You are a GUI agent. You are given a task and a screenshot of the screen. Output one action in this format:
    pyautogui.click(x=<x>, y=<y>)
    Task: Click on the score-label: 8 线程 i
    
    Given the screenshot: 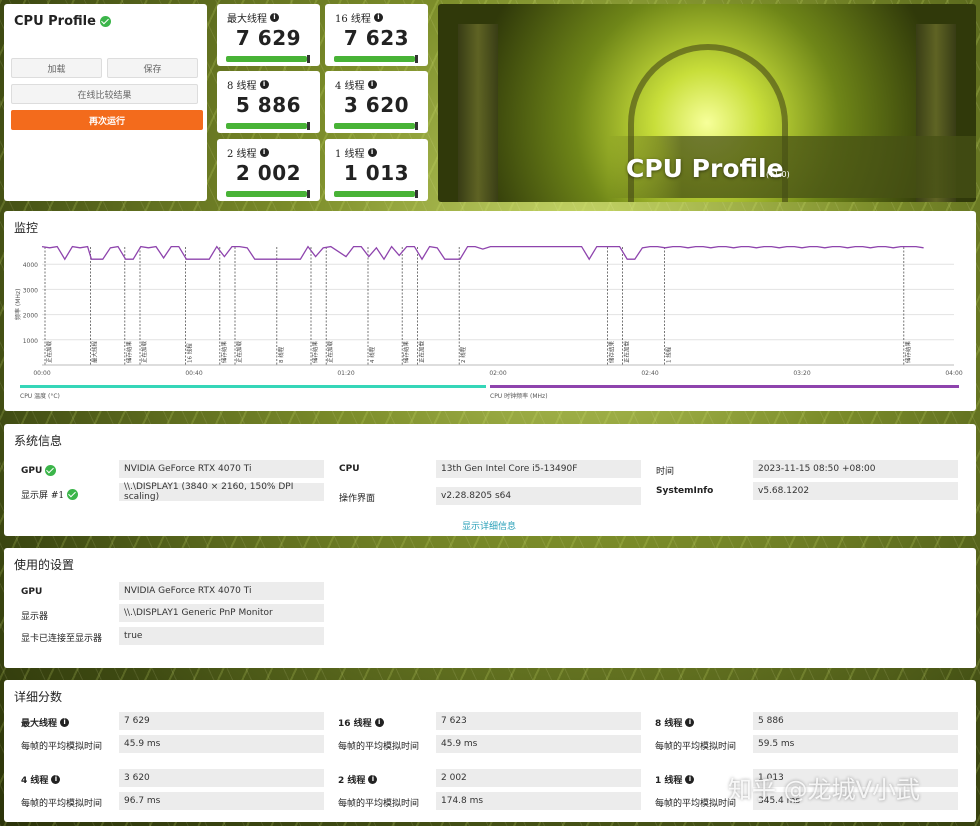 What is the action you would take?
    pyautogui.click(x=248, y=84)
    